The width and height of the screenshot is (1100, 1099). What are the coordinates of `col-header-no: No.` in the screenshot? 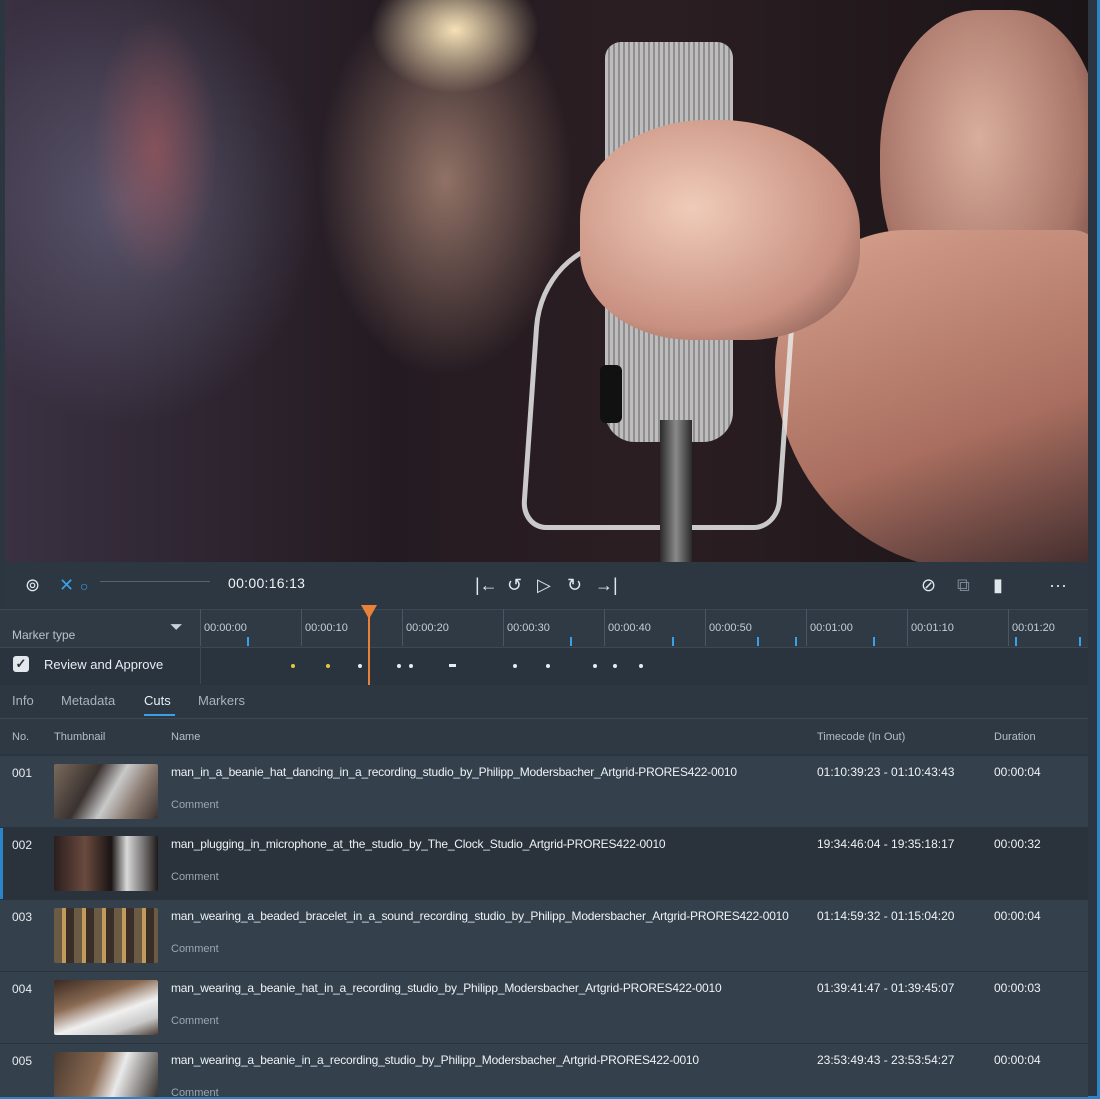 It's located at (20, 737).